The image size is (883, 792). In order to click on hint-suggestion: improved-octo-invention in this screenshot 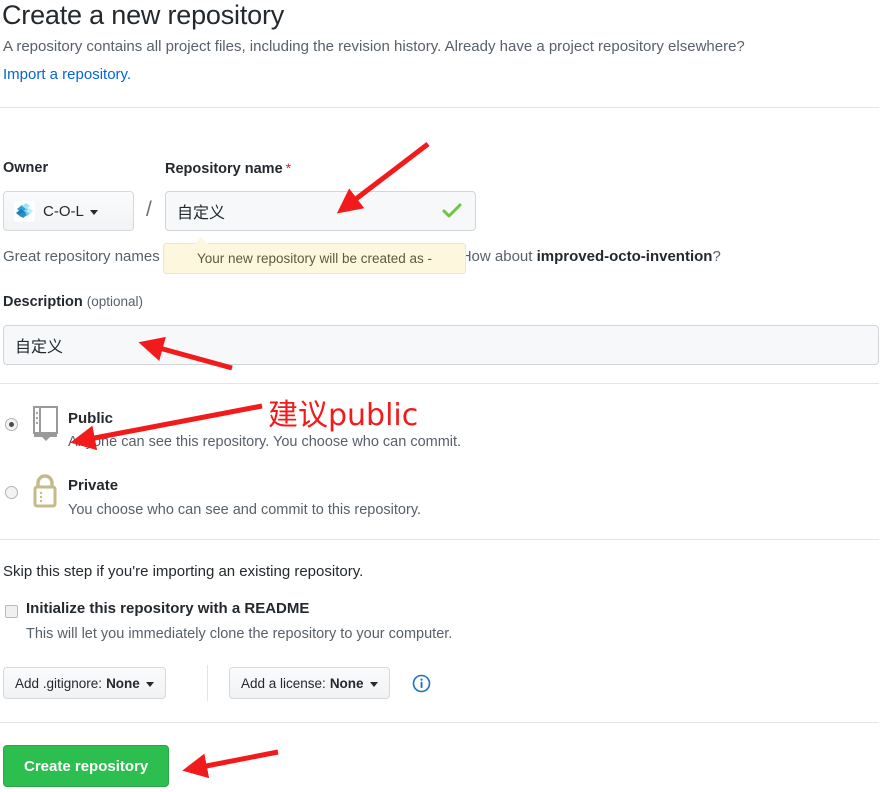, I will do `click(624, 256)`.